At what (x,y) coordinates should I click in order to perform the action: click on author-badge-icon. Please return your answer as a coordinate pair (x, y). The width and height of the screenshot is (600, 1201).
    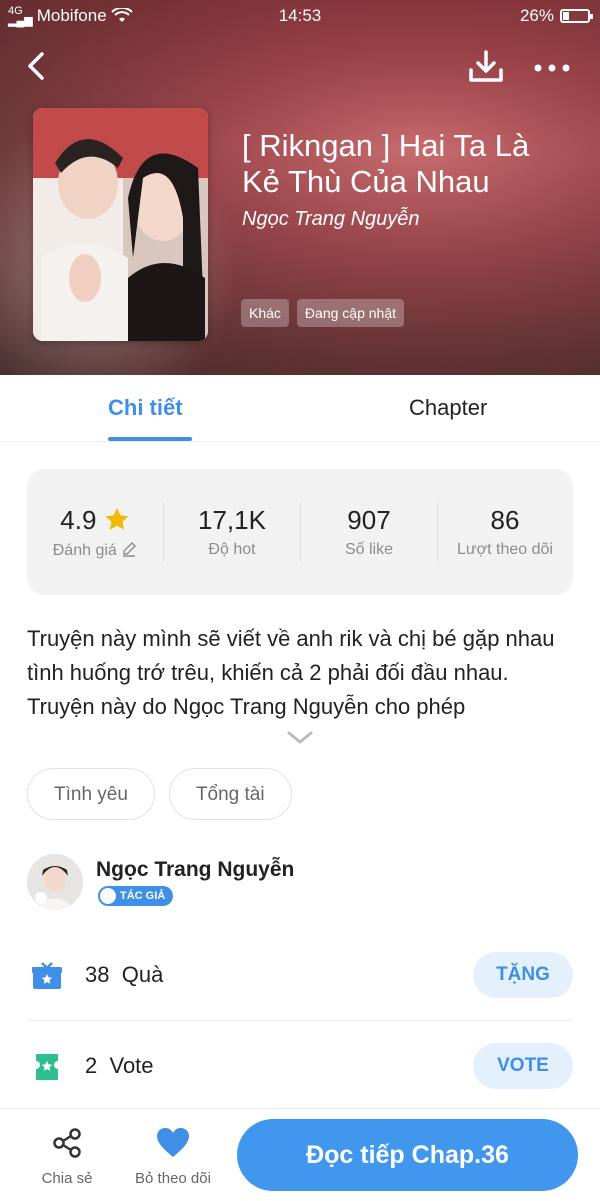
    Looking at the image, I should click on (108, 896).